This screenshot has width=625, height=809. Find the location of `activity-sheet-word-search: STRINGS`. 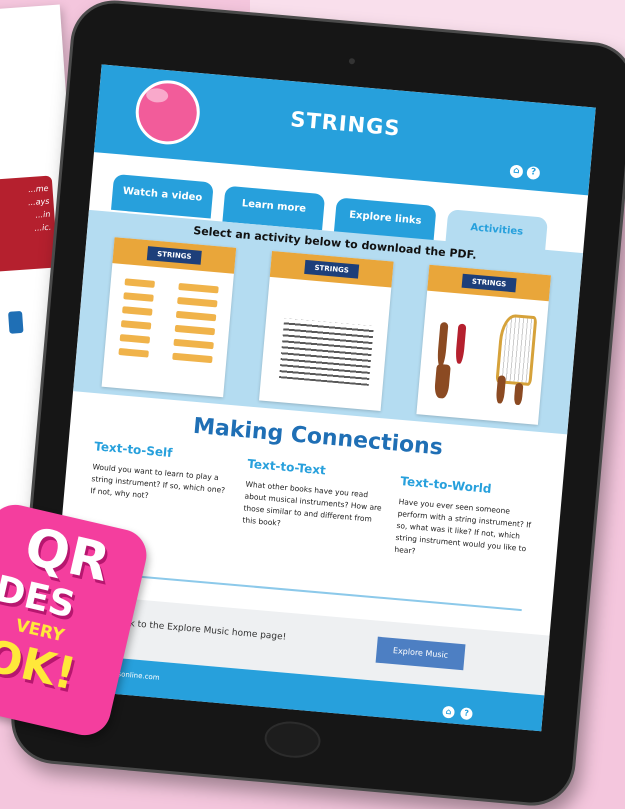

activity-sheet-word-search: STRINGS is located at coordinates (326, 331).